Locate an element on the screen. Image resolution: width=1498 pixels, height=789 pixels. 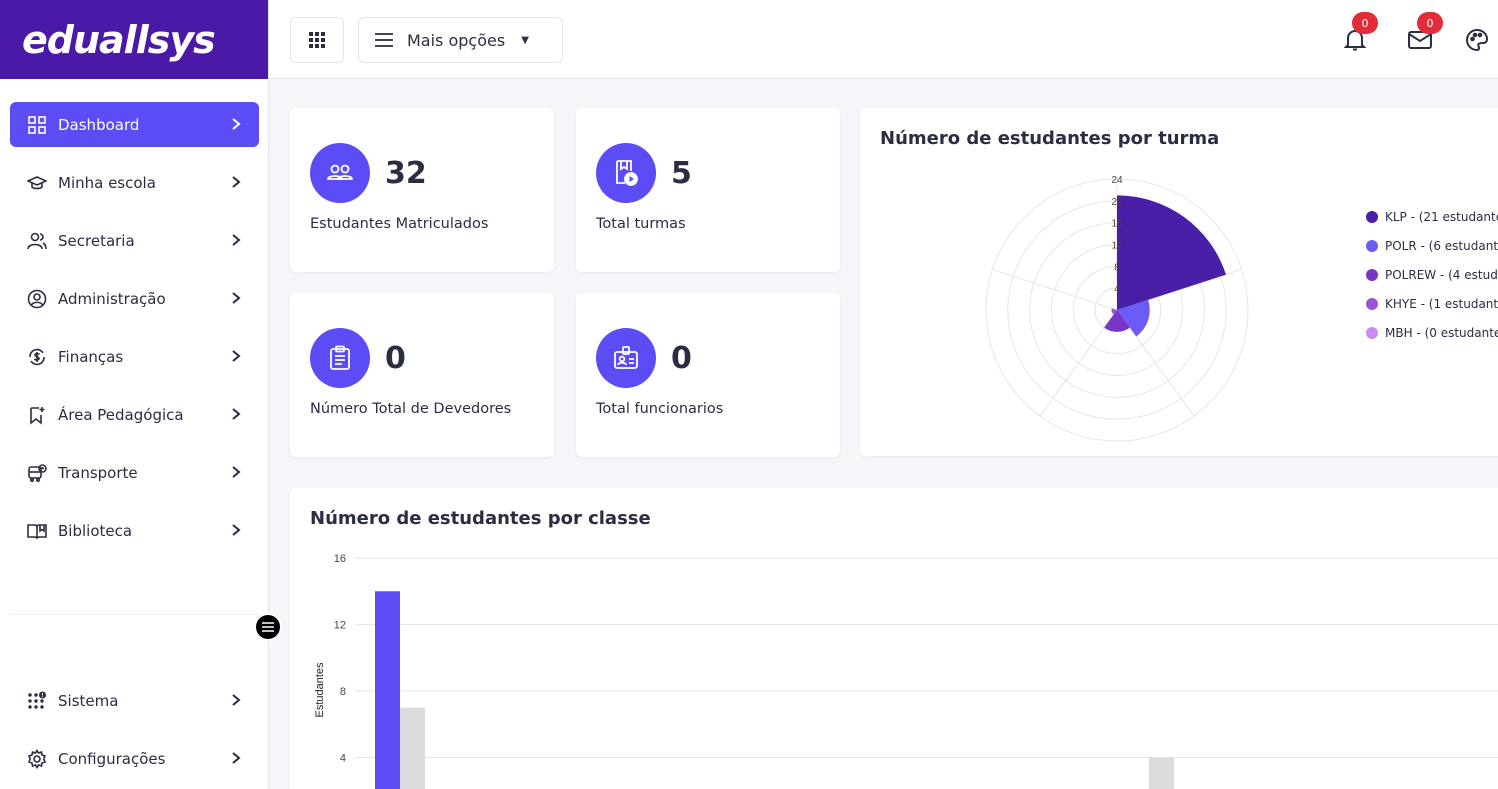
stat-card-classes: 5 Total turmas is located at coordinates (708, 190).